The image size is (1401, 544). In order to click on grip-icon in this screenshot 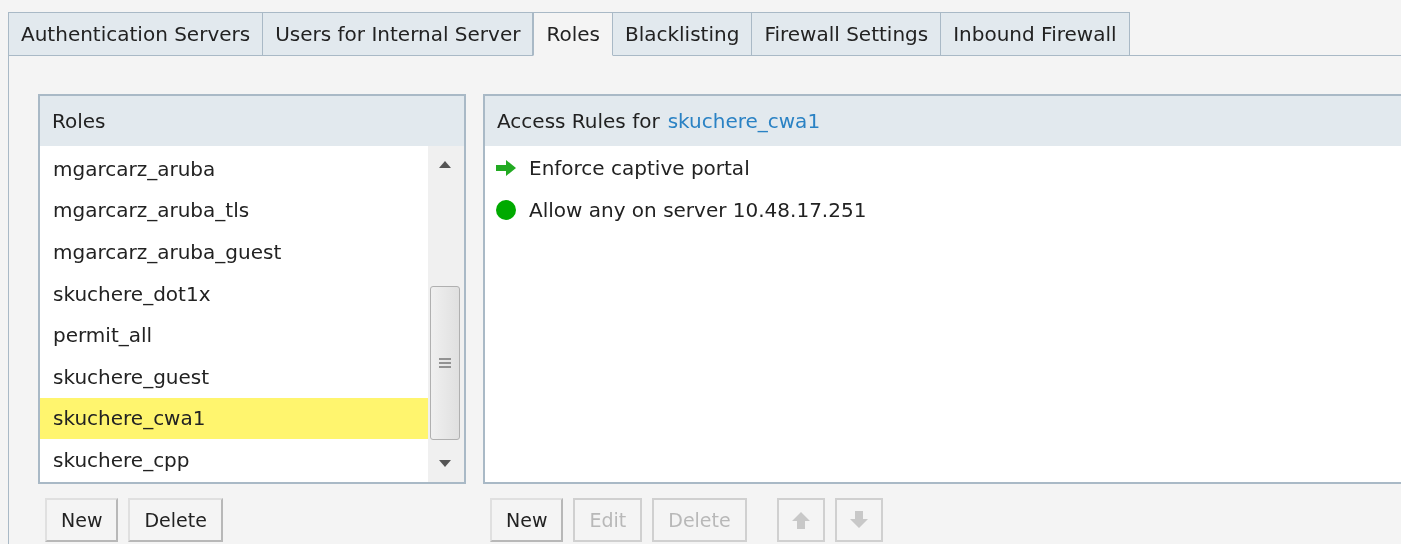, I will do `click(445, 363)`.